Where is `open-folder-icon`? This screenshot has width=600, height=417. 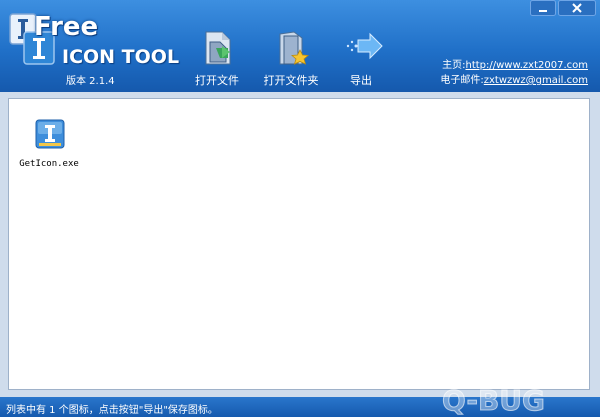
open-folder-icon is located at coordinates (292, 46).